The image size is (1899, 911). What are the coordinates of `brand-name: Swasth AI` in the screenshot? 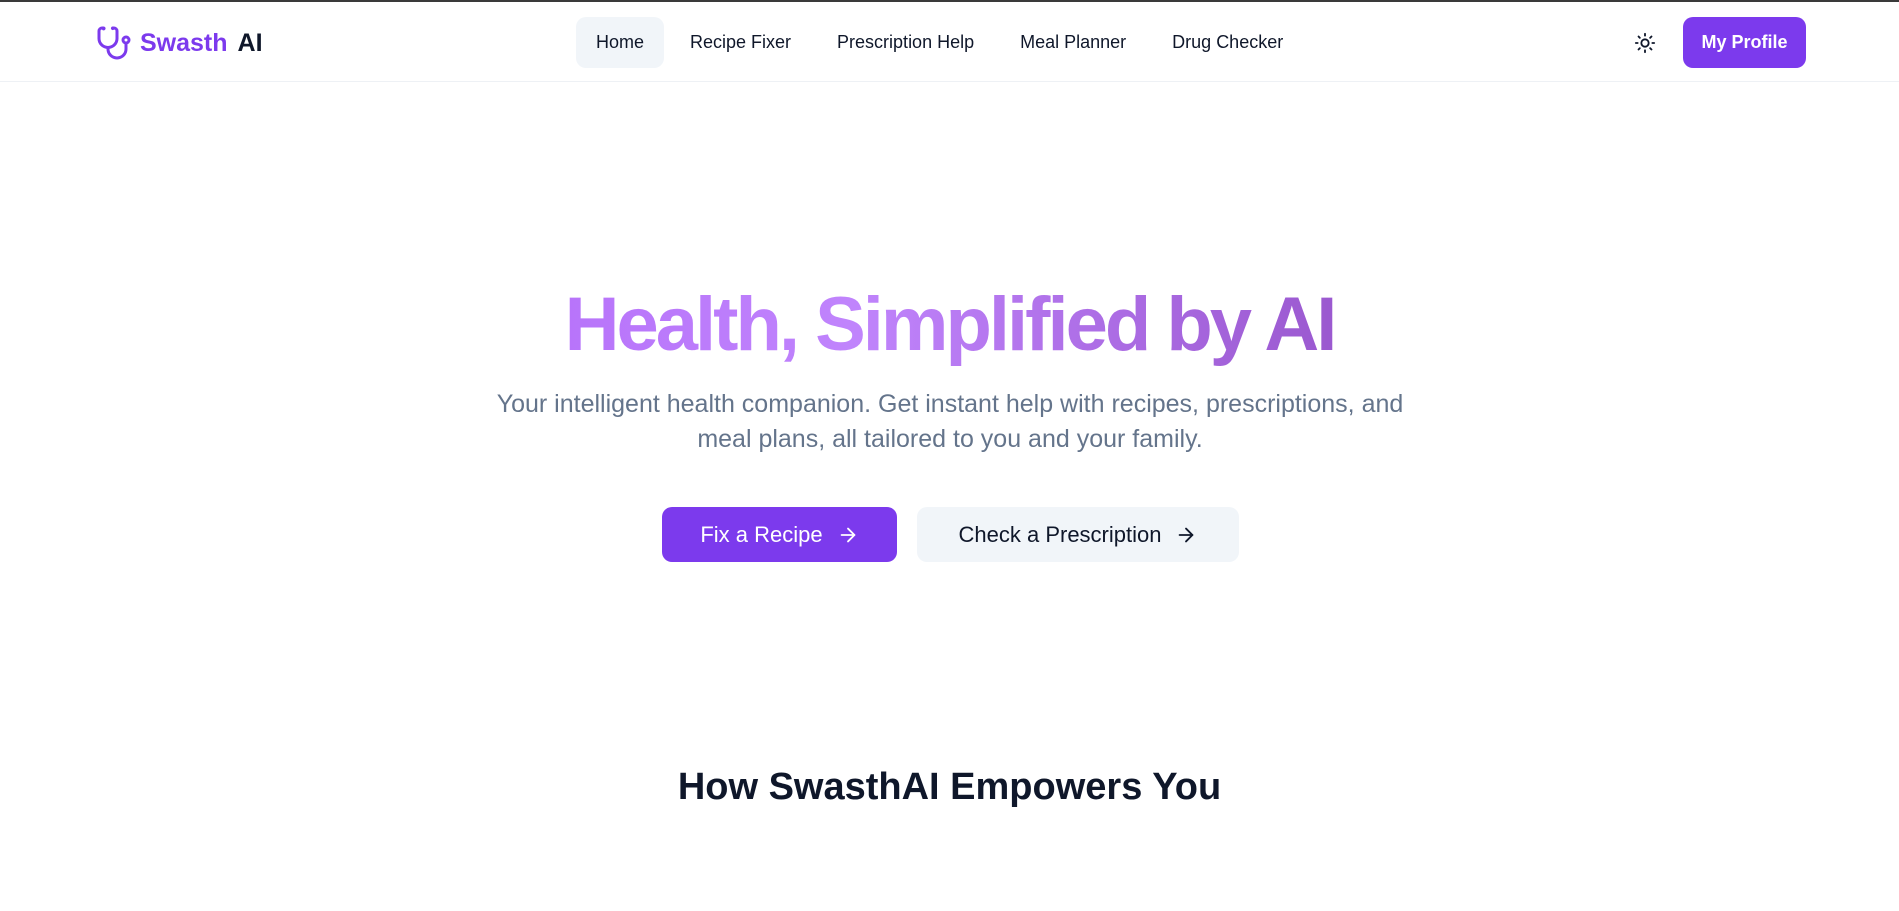 It's located at (201, 43).